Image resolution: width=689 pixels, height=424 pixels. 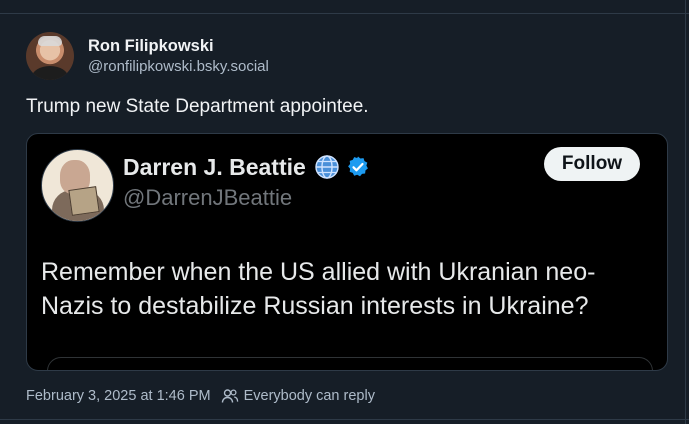 I want to click on embed-name-row: Darren J. Beattie, so click(x=246, y=167).